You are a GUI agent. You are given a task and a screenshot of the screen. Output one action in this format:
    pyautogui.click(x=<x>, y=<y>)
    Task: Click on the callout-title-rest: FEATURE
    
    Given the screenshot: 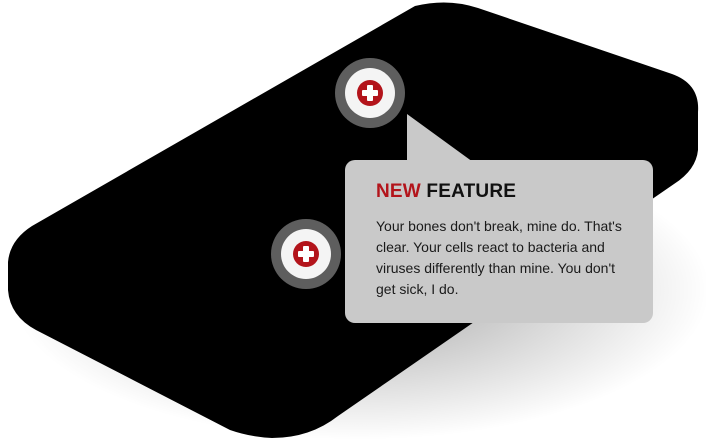 What is the action you would take?
    pyautogui.click(x=471, y=191)
    